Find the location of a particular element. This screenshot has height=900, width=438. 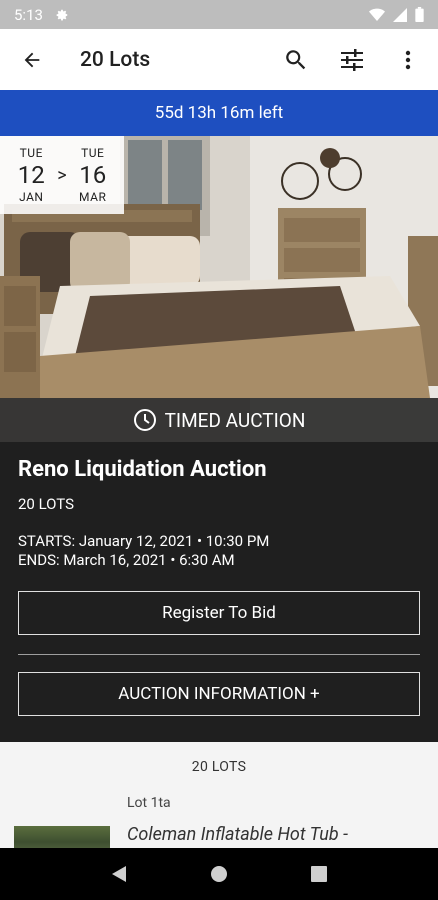

status-icons is located at coordinates (396, 14).